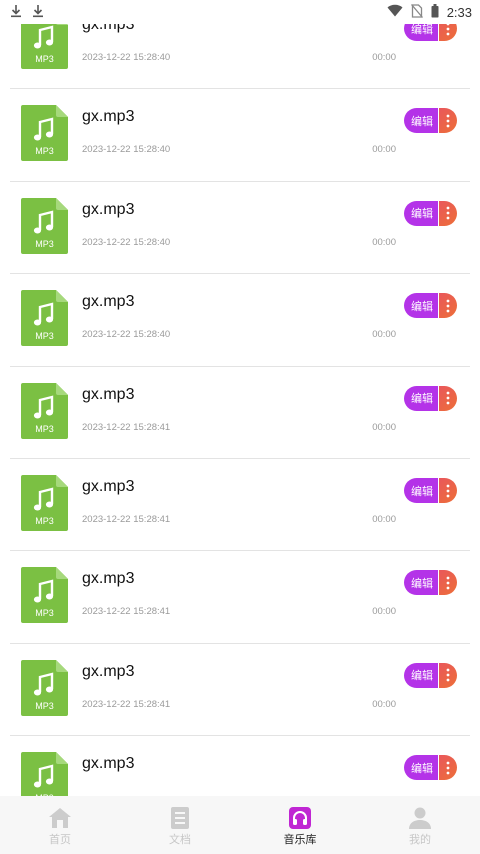 This screenshot has height=854, width=480. I want to click on status-right: 2:33, so click(429, 12).